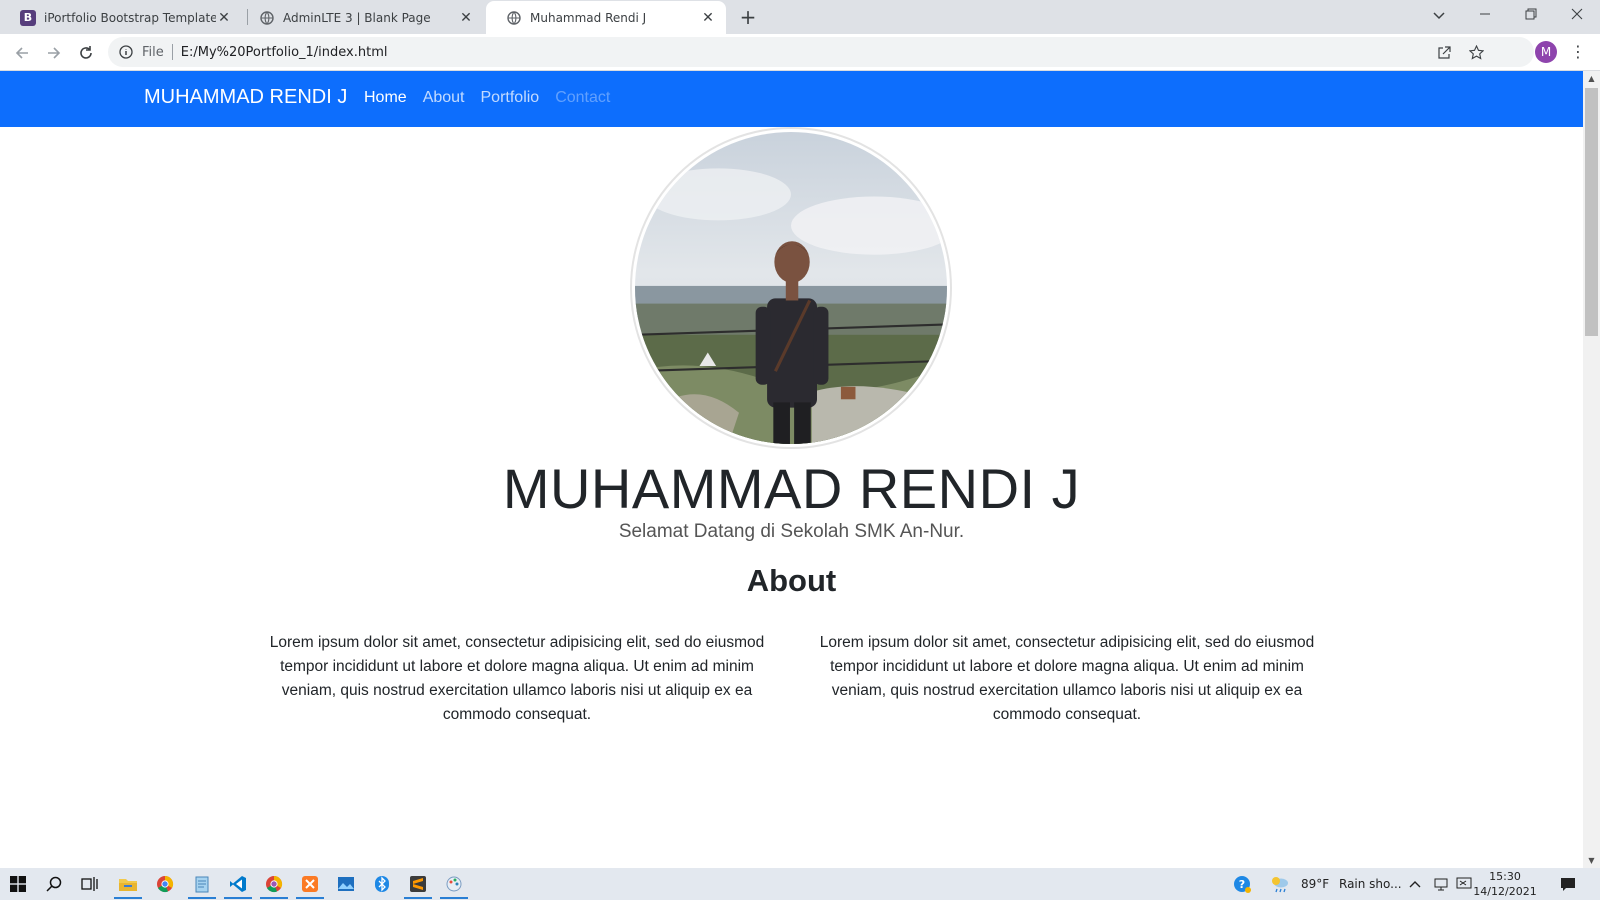 This screenshot has width=1600, height=900. Describe the element at coordinates (346, 884) in the screenshot. I see `photos-icon` at that location.